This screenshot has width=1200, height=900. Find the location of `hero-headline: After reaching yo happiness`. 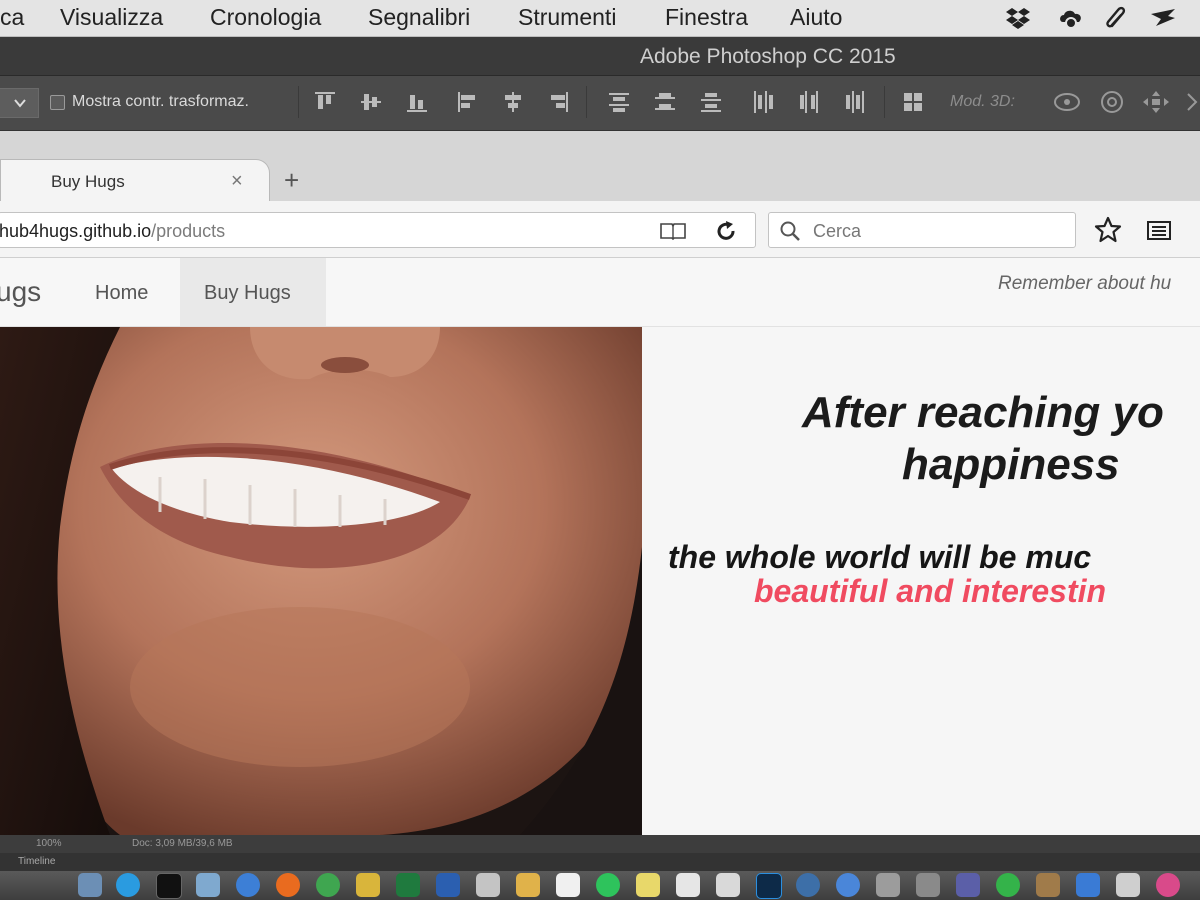

hero-headline: After reaching yo happiness is located at coordinates (921, 439).